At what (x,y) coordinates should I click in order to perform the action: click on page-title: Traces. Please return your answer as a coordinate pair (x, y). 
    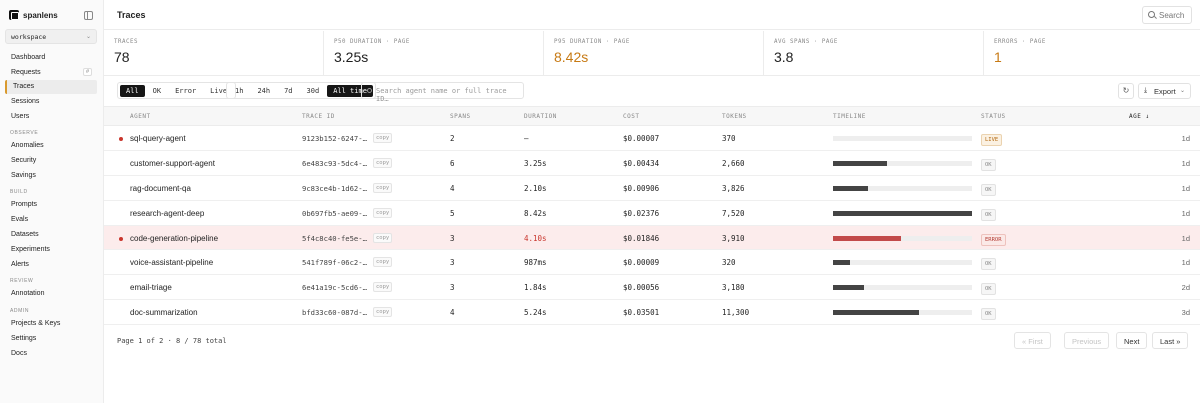
    Looking at the image, I should click on (131, 15).